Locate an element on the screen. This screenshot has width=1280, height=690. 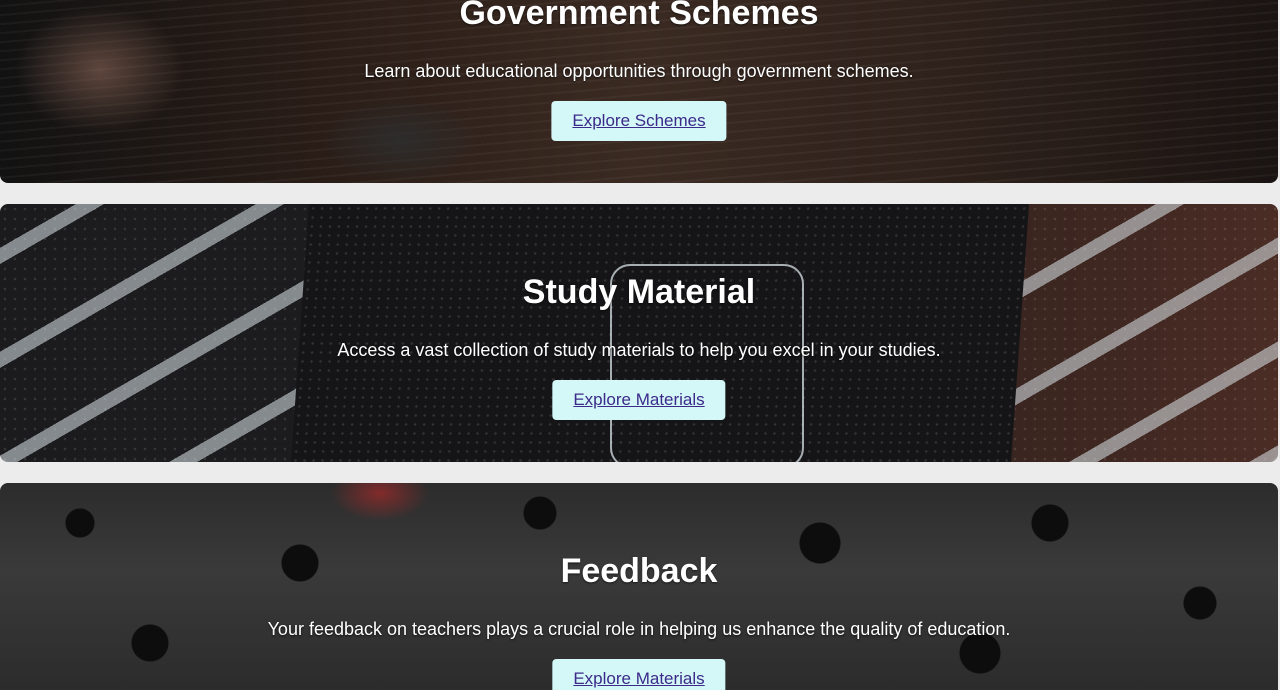
section-title: Government Schemes is located at coordinates (639, 16).